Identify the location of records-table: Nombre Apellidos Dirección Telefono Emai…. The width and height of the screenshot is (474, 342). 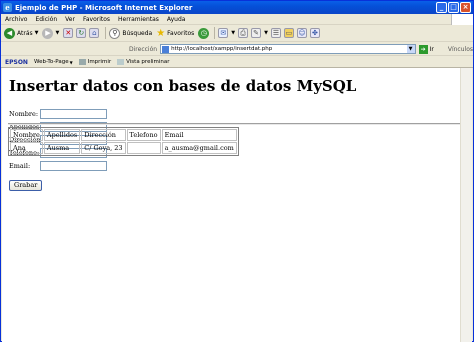
(123, 141).